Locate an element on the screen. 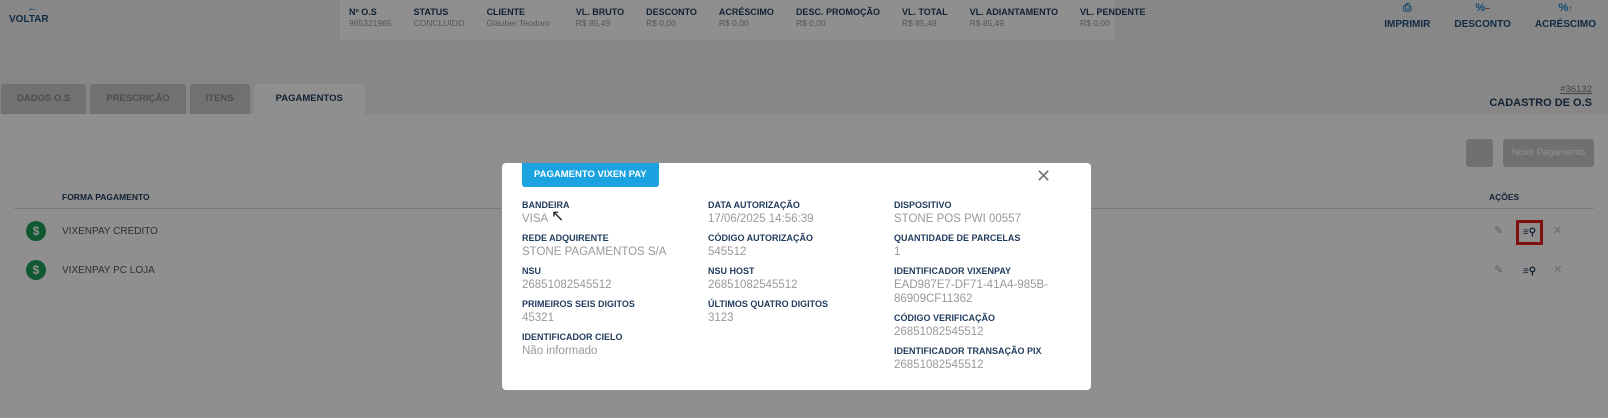 This screenshot has height=418, width=1608. field-label: NSU is located at coordinates (532, 271).